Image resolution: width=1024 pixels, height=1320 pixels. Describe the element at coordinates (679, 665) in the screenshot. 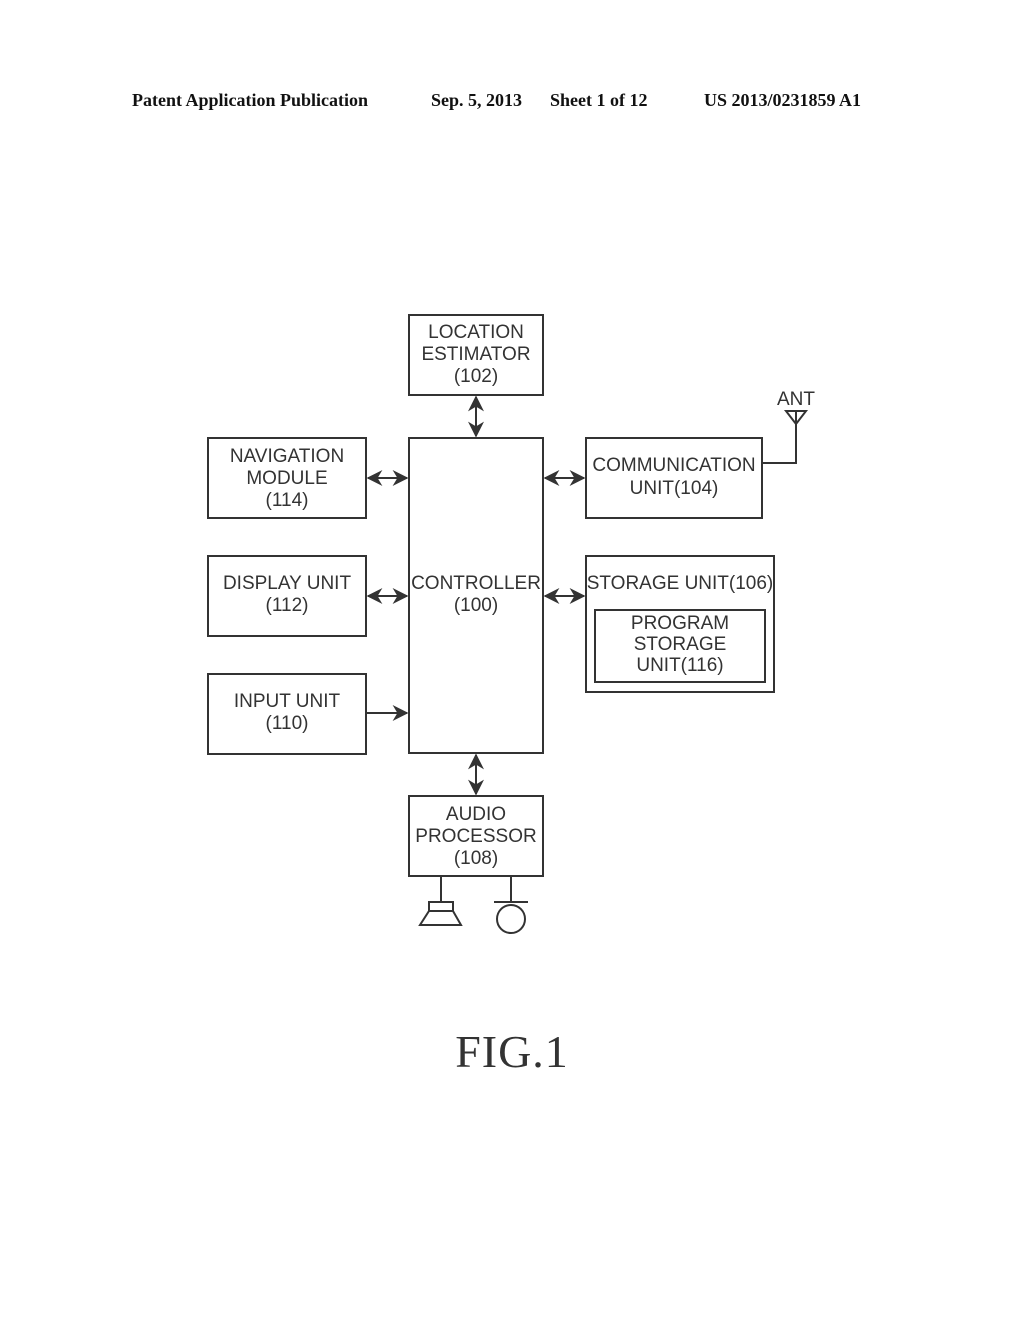

I see `program-storage-unit-label-3: UNIT(116)` at that location.